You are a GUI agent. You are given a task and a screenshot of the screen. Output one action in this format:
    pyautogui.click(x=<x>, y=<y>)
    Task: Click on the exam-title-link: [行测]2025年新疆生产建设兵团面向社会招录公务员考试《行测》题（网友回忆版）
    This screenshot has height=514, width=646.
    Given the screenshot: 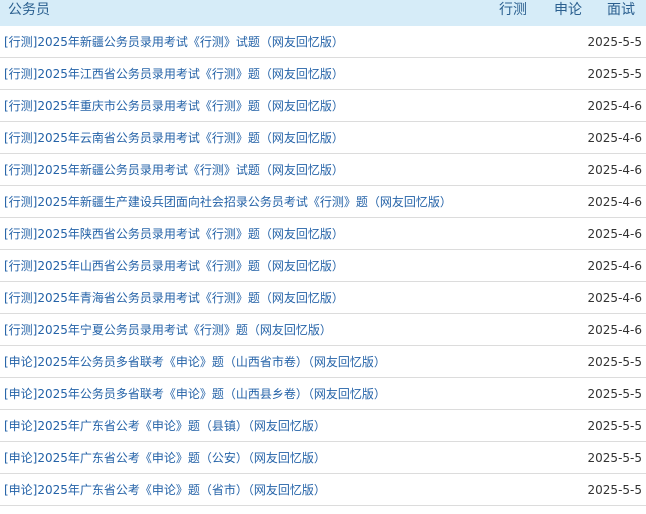 What is the action you would take?
    pyautogui.click(x=228, y=202)
    